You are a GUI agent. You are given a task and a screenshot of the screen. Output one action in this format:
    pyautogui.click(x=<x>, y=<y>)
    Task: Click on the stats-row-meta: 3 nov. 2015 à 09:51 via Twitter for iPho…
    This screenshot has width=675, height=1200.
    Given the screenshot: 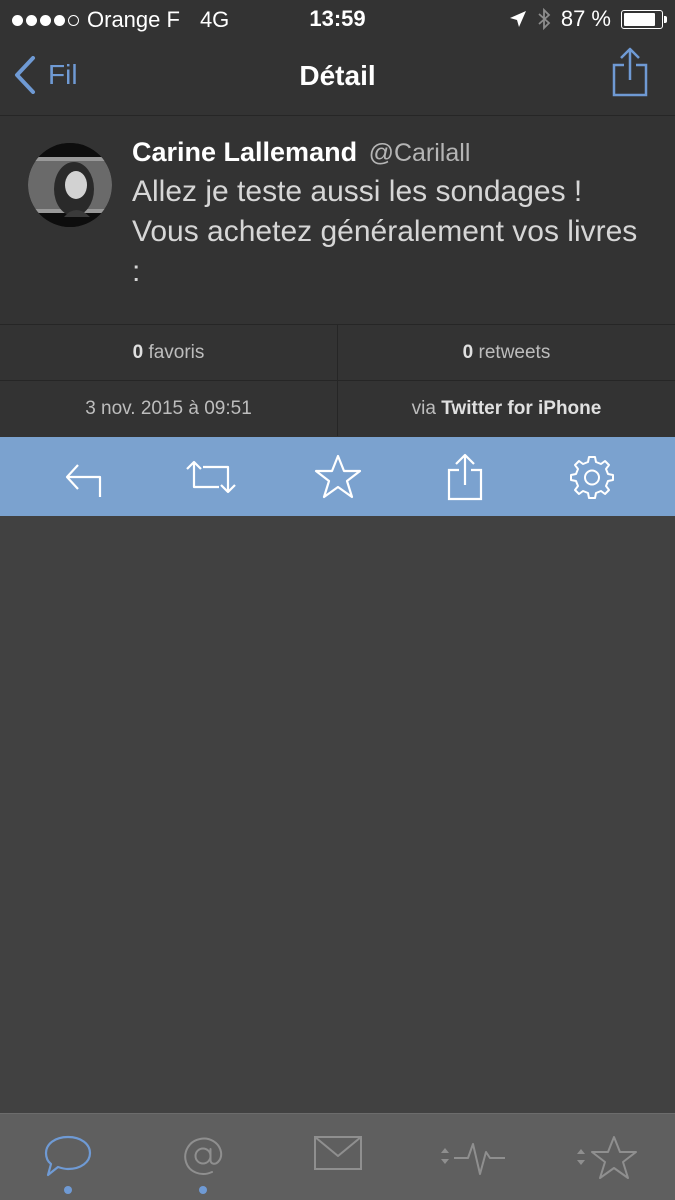 What is the action you would take?
    pyautogui.click(x=337, y=408)
    